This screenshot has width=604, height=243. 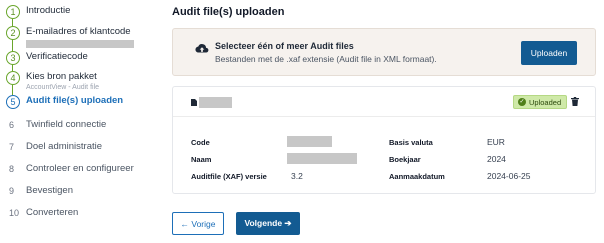 I want to click on step-twinfield-connectie: 6 Twinfield connectie, so click(x=56, y=126).